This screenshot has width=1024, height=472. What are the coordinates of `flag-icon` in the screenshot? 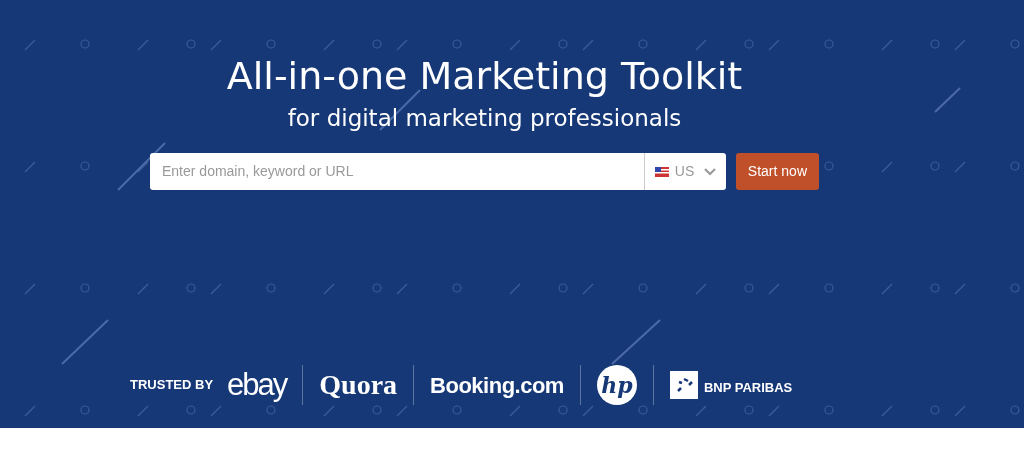 It's located at (661, 172).